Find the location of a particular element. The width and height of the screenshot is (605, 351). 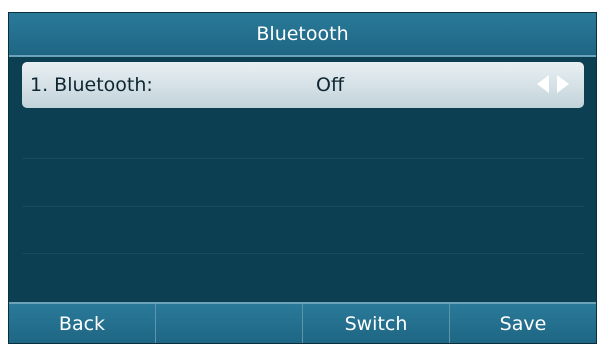

save-softkey: Save is located at coordinates (523, 323).